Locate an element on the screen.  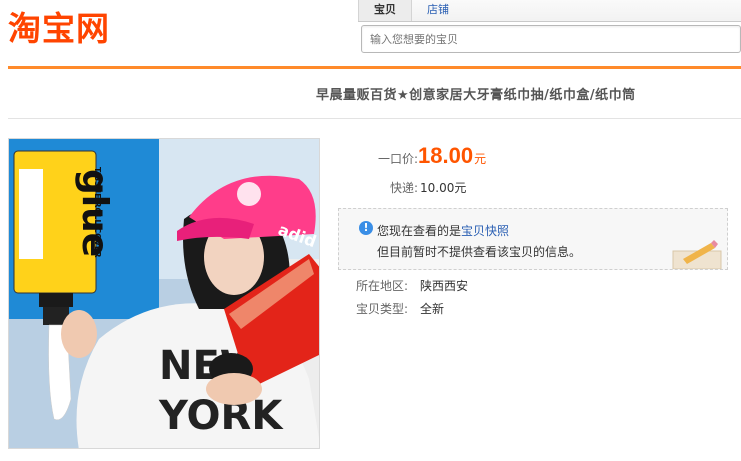
header-divider is located at coordinates (374, 67).